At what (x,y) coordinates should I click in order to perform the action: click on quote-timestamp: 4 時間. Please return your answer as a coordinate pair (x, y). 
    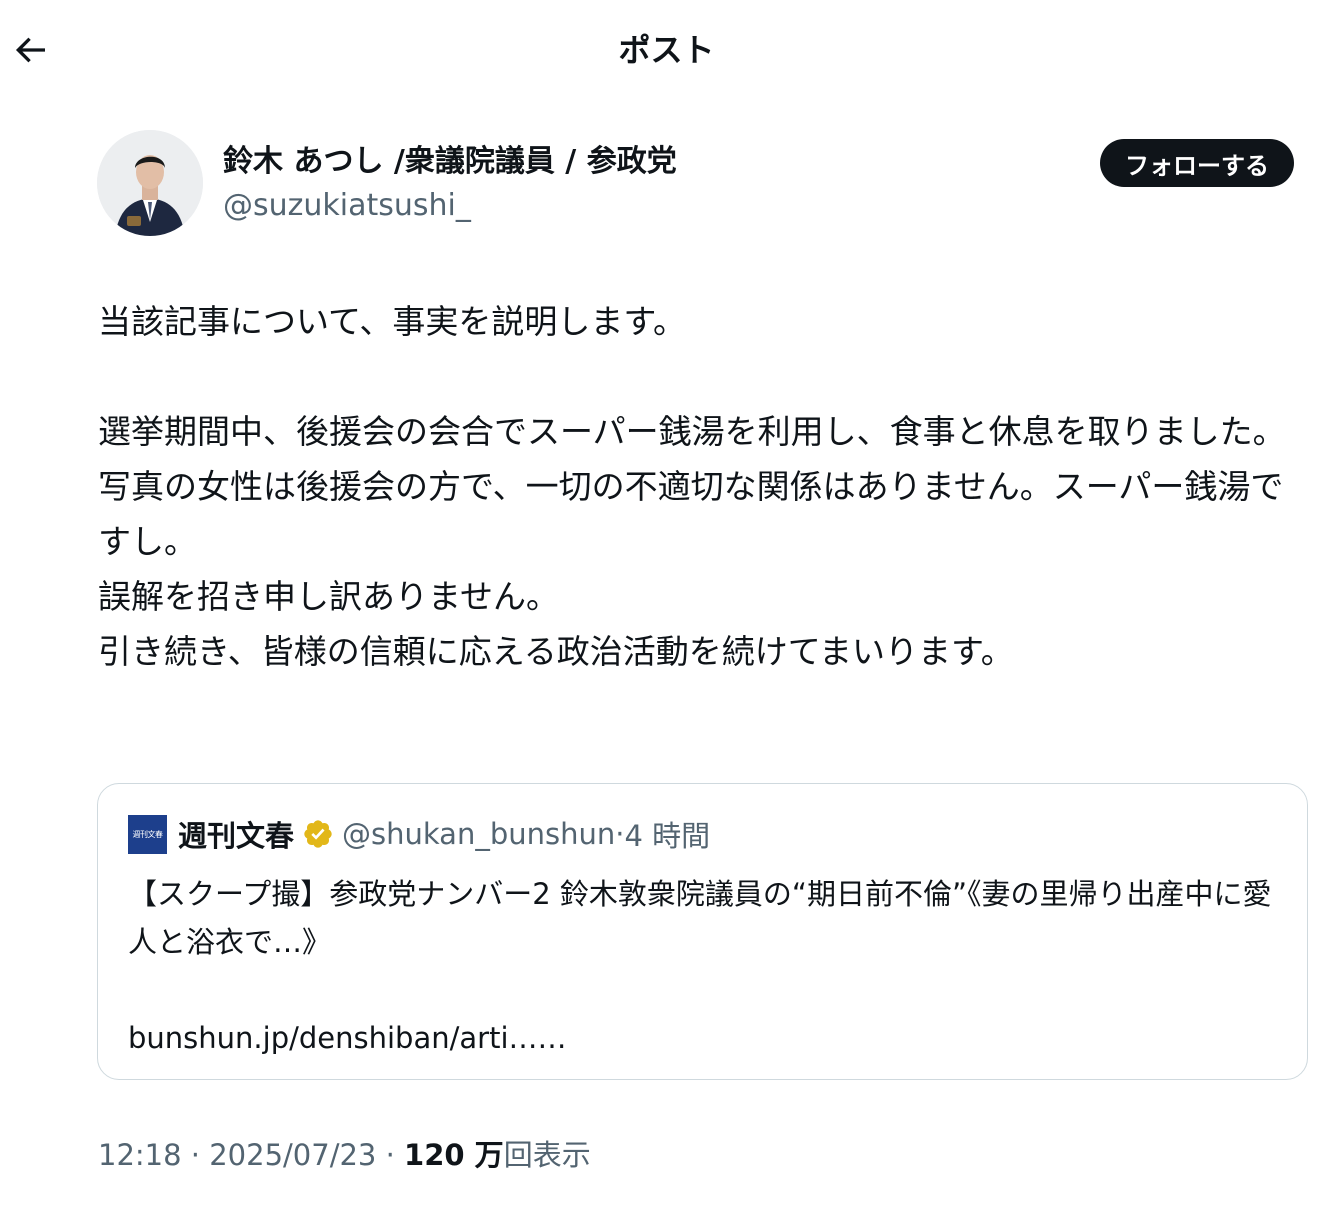
    Looking at the image, I should click on (667, 834).